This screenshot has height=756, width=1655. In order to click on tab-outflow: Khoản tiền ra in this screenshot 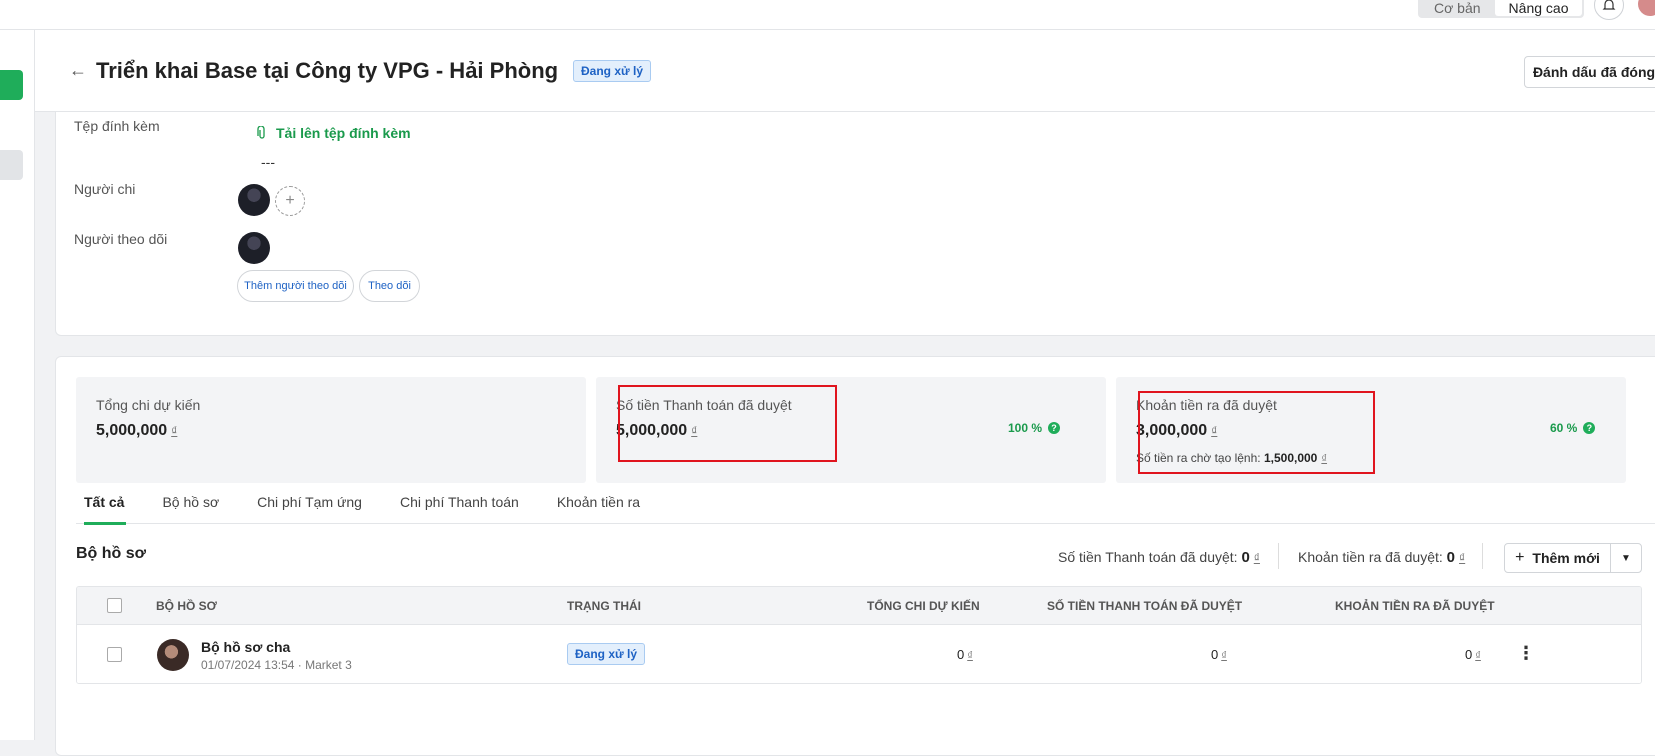, I will do `click(594, 507)`.